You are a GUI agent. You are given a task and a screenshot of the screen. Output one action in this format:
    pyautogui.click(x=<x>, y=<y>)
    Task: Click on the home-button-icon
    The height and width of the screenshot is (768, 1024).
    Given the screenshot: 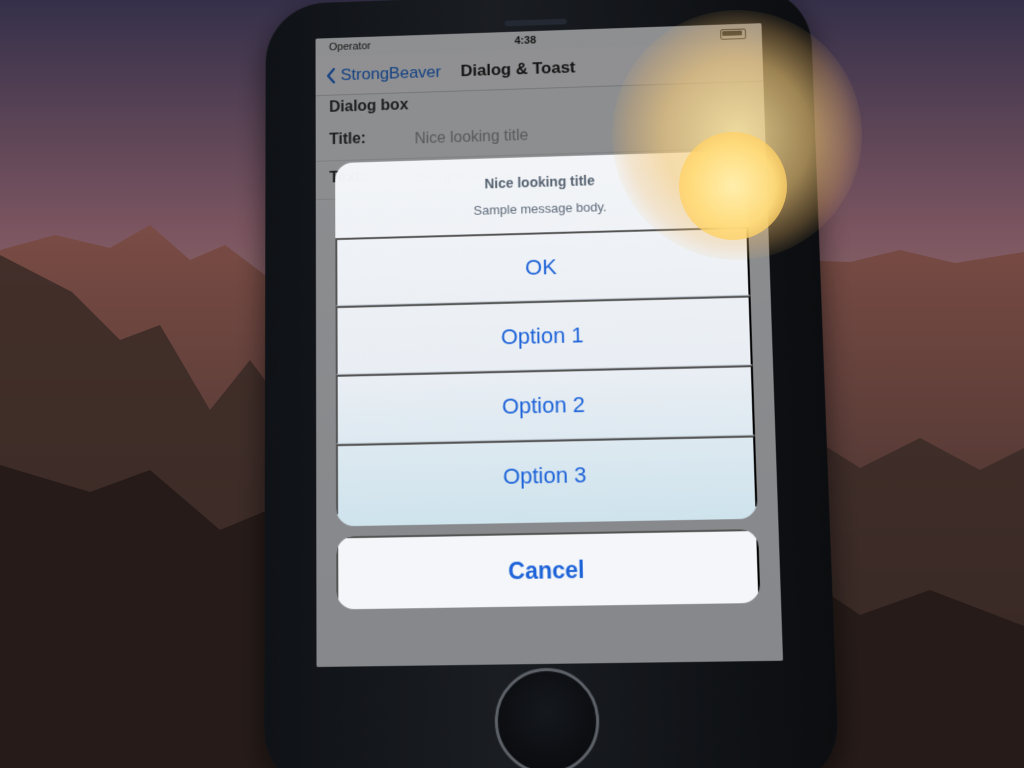 What is the action you would take?
    pyautogui.click(x=547, y=717)
    